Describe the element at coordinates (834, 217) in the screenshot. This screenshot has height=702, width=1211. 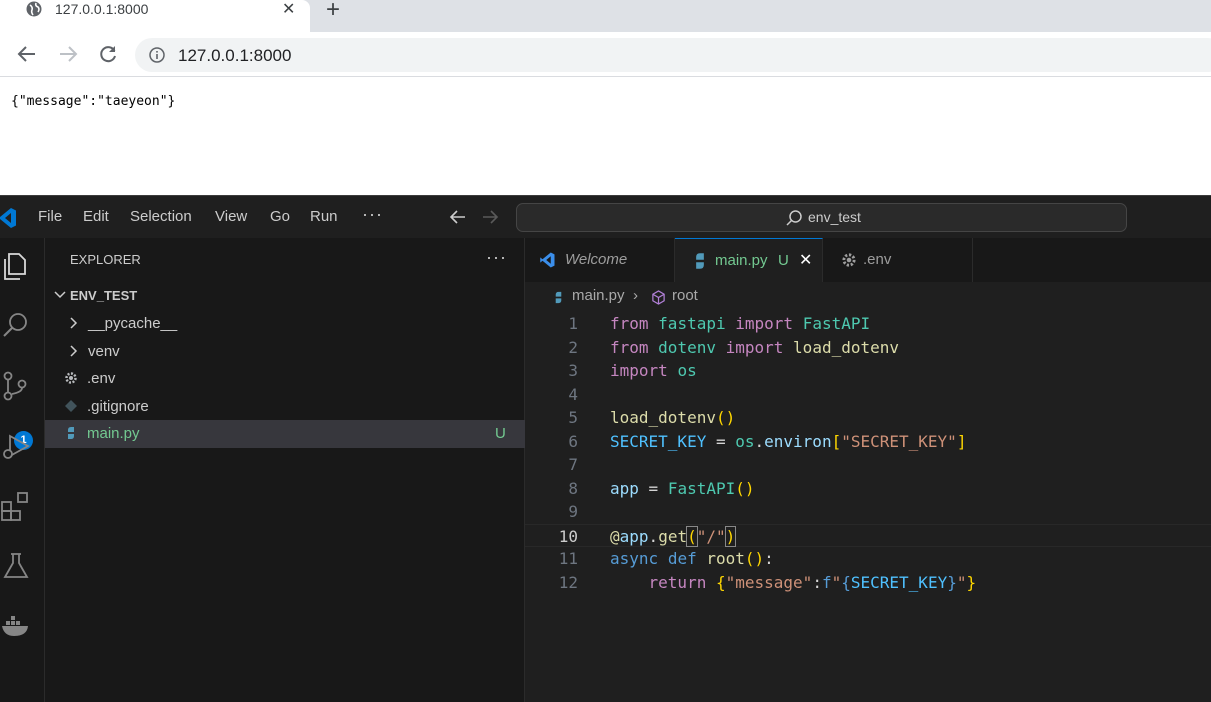
I see `workspace-name: env_test` at that location.